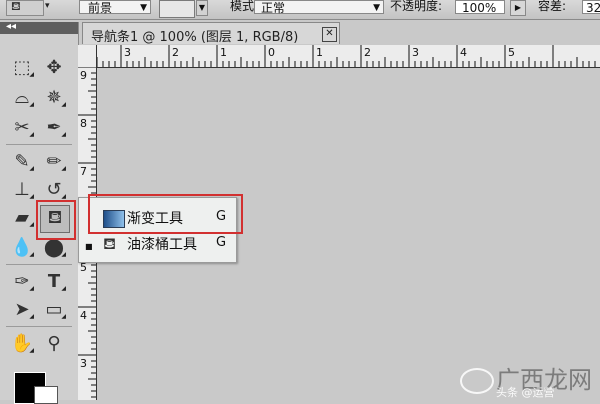 The image size is (600, 404). Describe the element at coordinates (273, 8) in the screenshot. I see `mode-value: 正常` at that location.